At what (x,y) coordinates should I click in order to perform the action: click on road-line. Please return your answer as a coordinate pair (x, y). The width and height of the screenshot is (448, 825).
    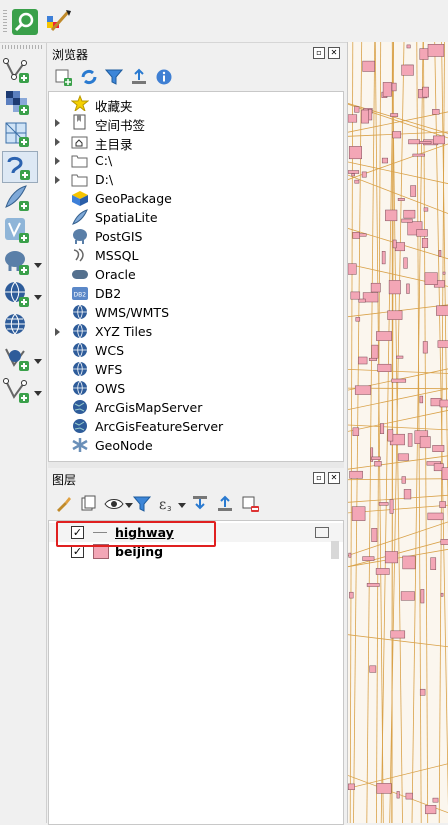
    Looking at the image, I should click on (351, 432).